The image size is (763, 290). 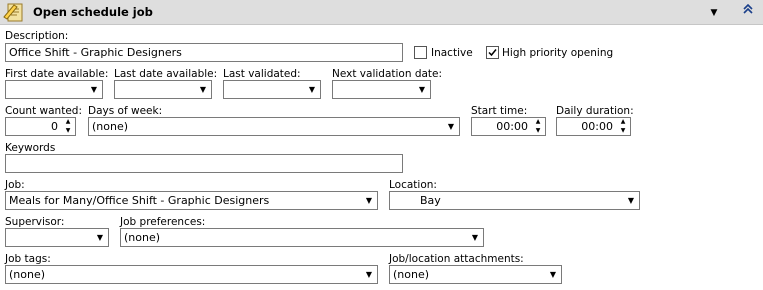 What do you see at coordinates (163, 89) in the screenshot?
I see `last-date-picker: ▼` at bounding box center [163, 89].